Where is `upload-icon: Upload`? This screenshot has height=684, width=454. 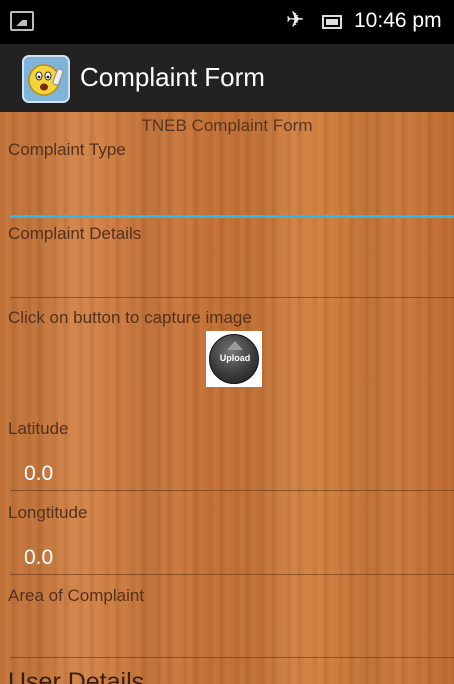 upload-icon: Upload is located at coordinates (234, 359).